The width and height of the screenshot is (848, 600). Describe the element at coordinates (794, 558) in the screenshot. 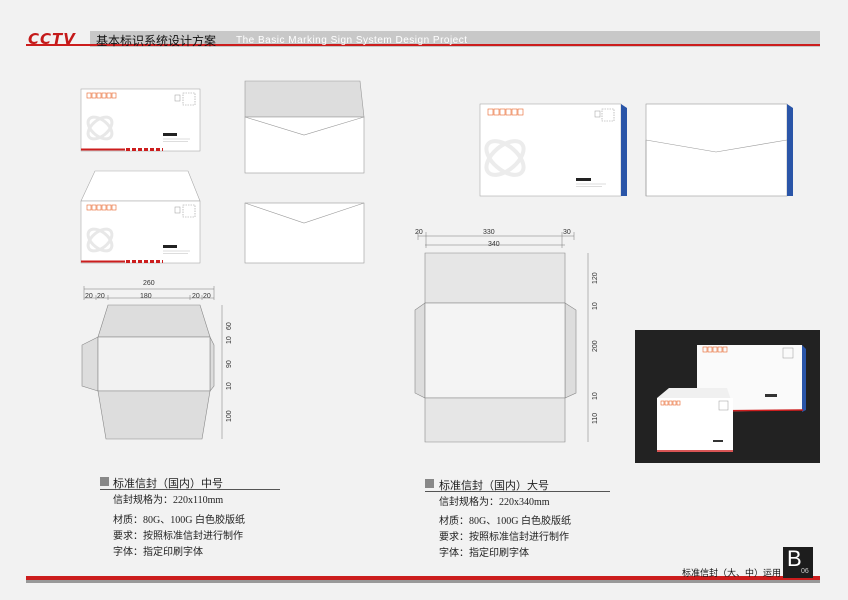

I see `section-letter: B` at that location.